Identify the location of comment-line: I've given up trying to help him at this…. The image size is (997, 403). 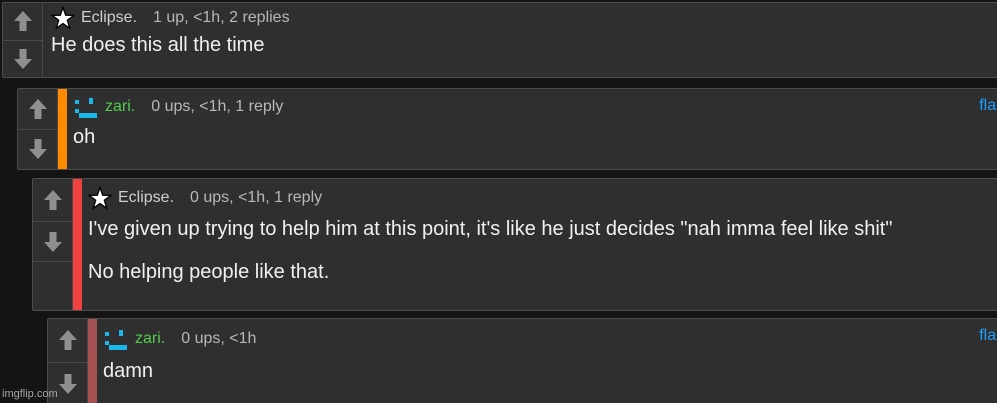
(490, 229).